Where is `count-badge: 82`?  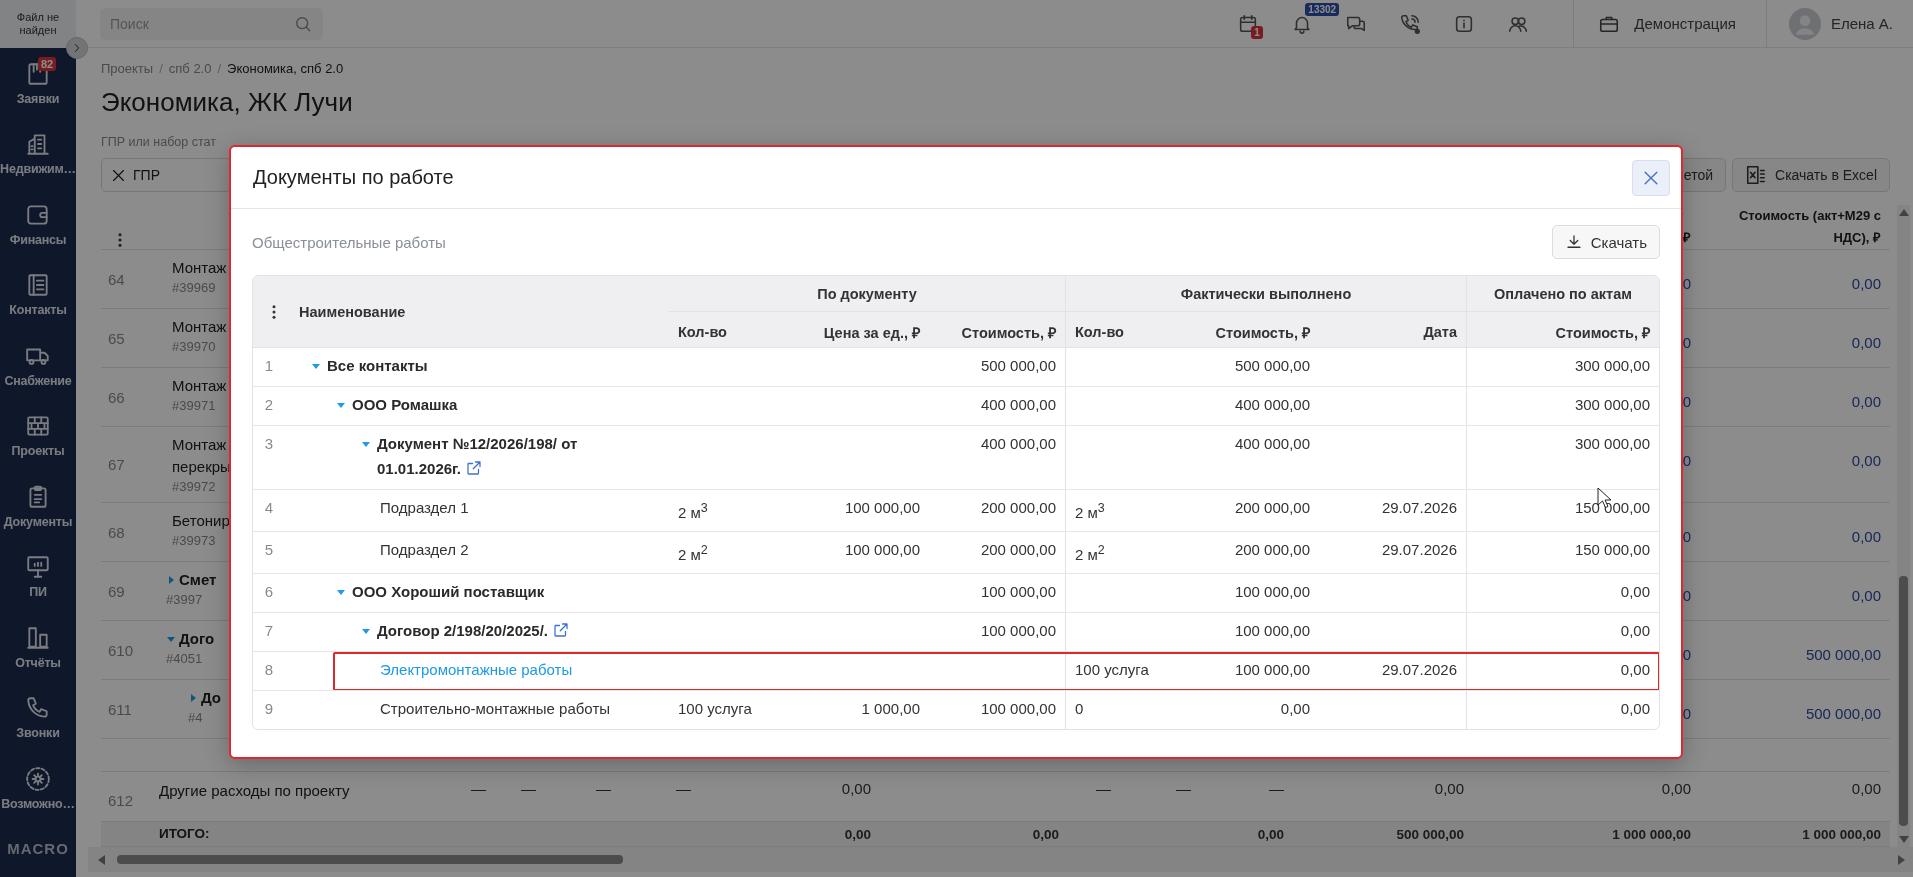
count-badge: 82 is located at coordinates (47, 63).